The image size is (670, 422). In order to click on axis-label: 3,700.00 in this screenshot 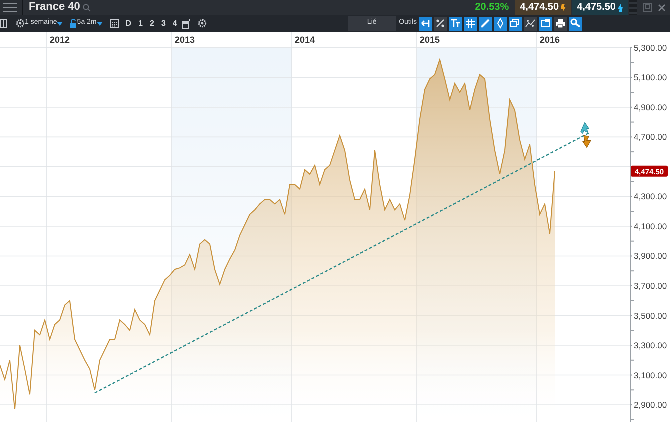, I will do `click(651, 286)`.